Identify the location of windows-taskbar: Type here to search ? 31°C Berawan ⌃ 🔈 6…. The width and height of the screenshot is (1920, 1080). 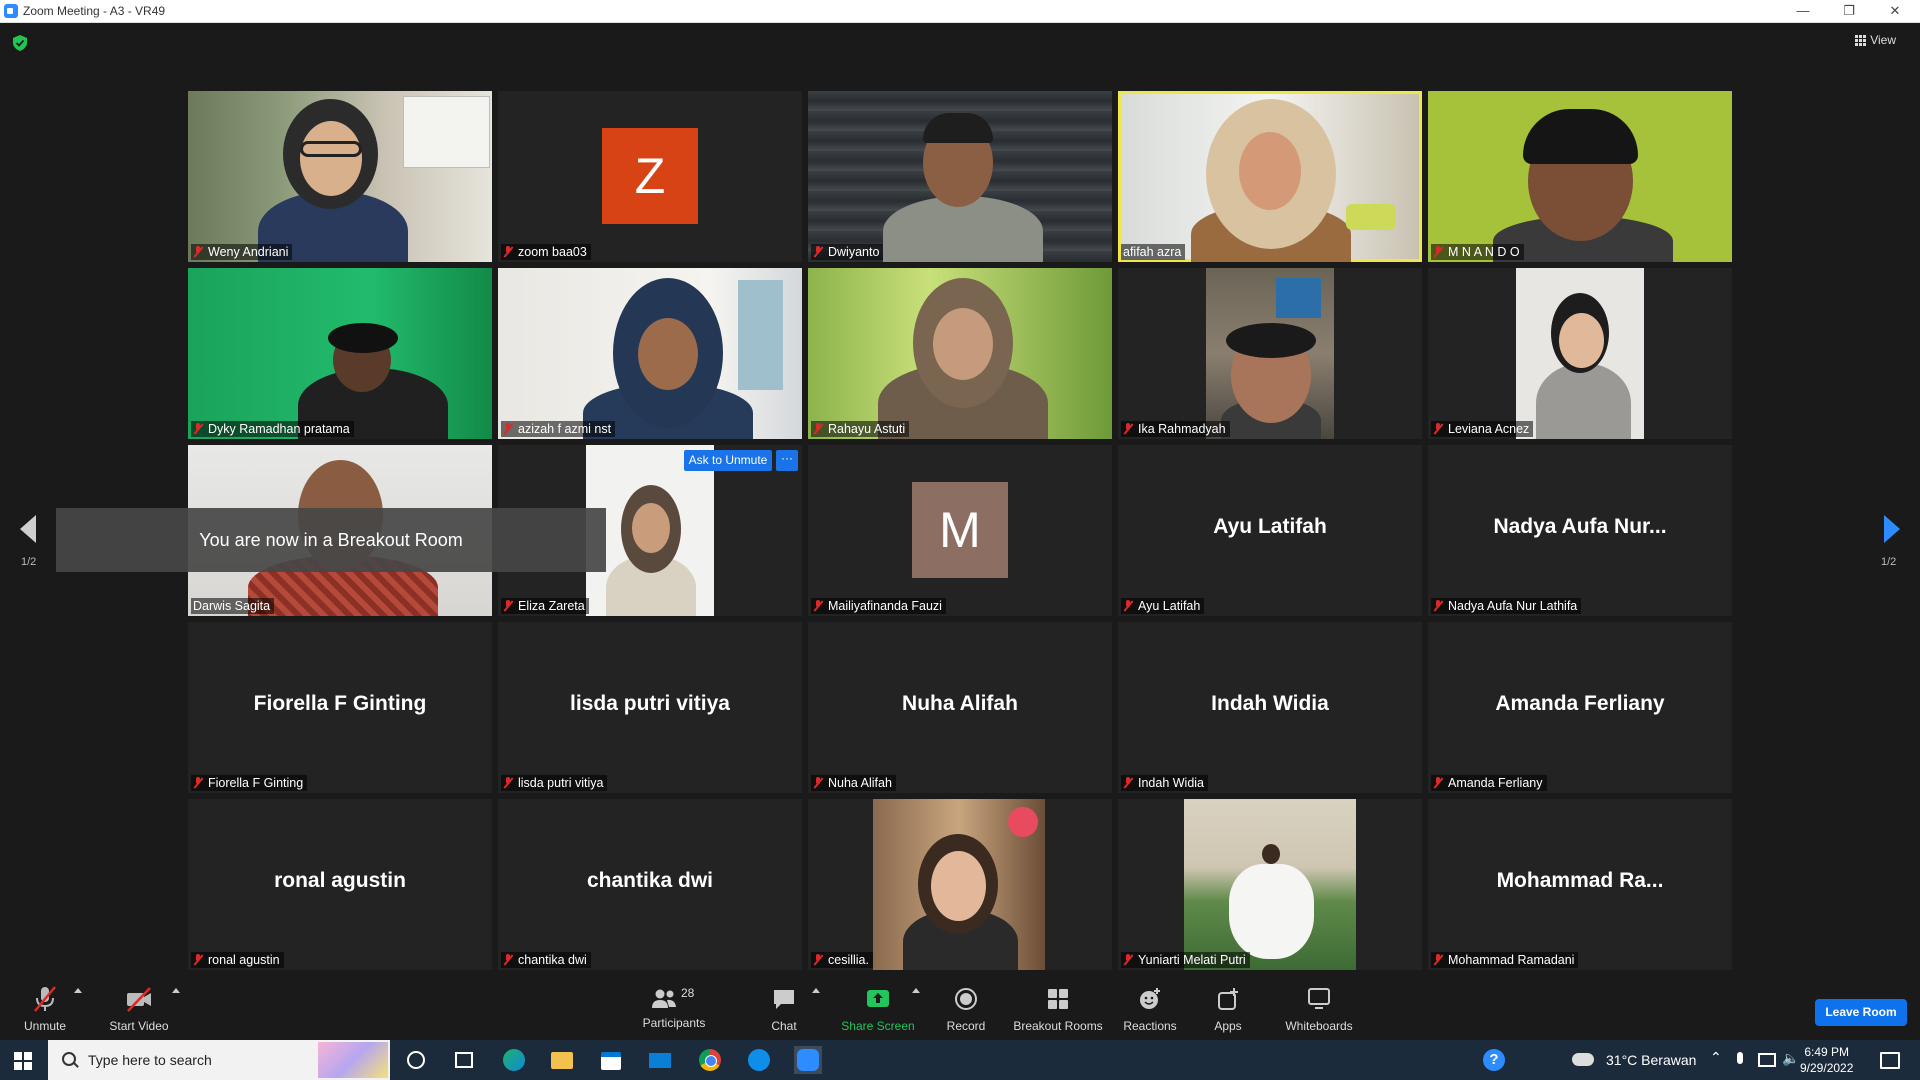
(960, 1060).